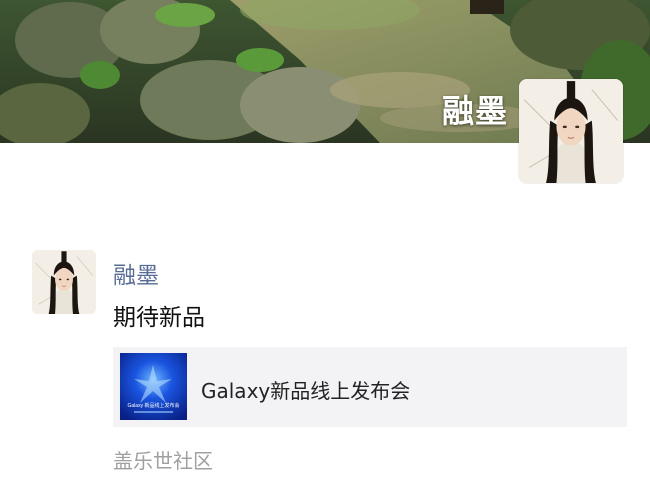 Image resolution: width=650 pixels, height=478 pixels. Describe the element at coordinates (154, 405) in the screenshot. I see `link-thumbnail-caption: Galaxy 新品线上发布会` at that location.